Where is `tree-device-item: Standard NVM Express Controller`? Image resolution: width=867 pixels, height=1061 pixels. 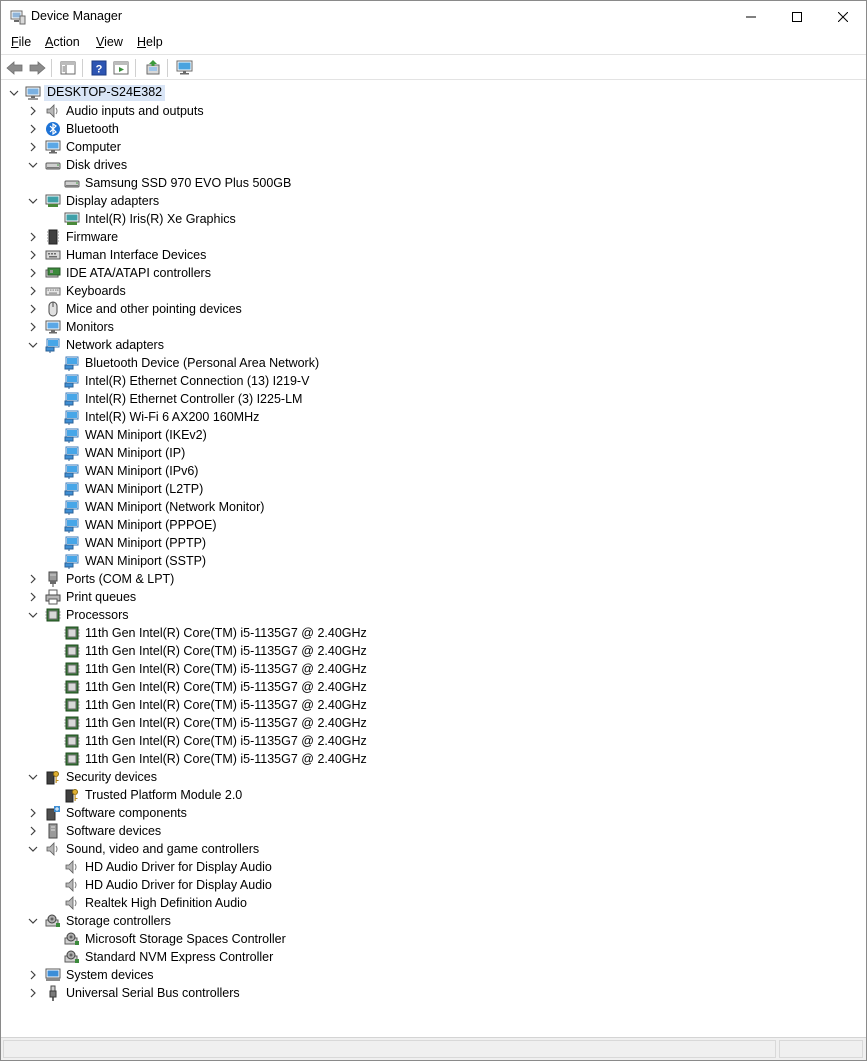
tree-device-item: Standard NVM Express Controller is located at coordinates (432, 957).